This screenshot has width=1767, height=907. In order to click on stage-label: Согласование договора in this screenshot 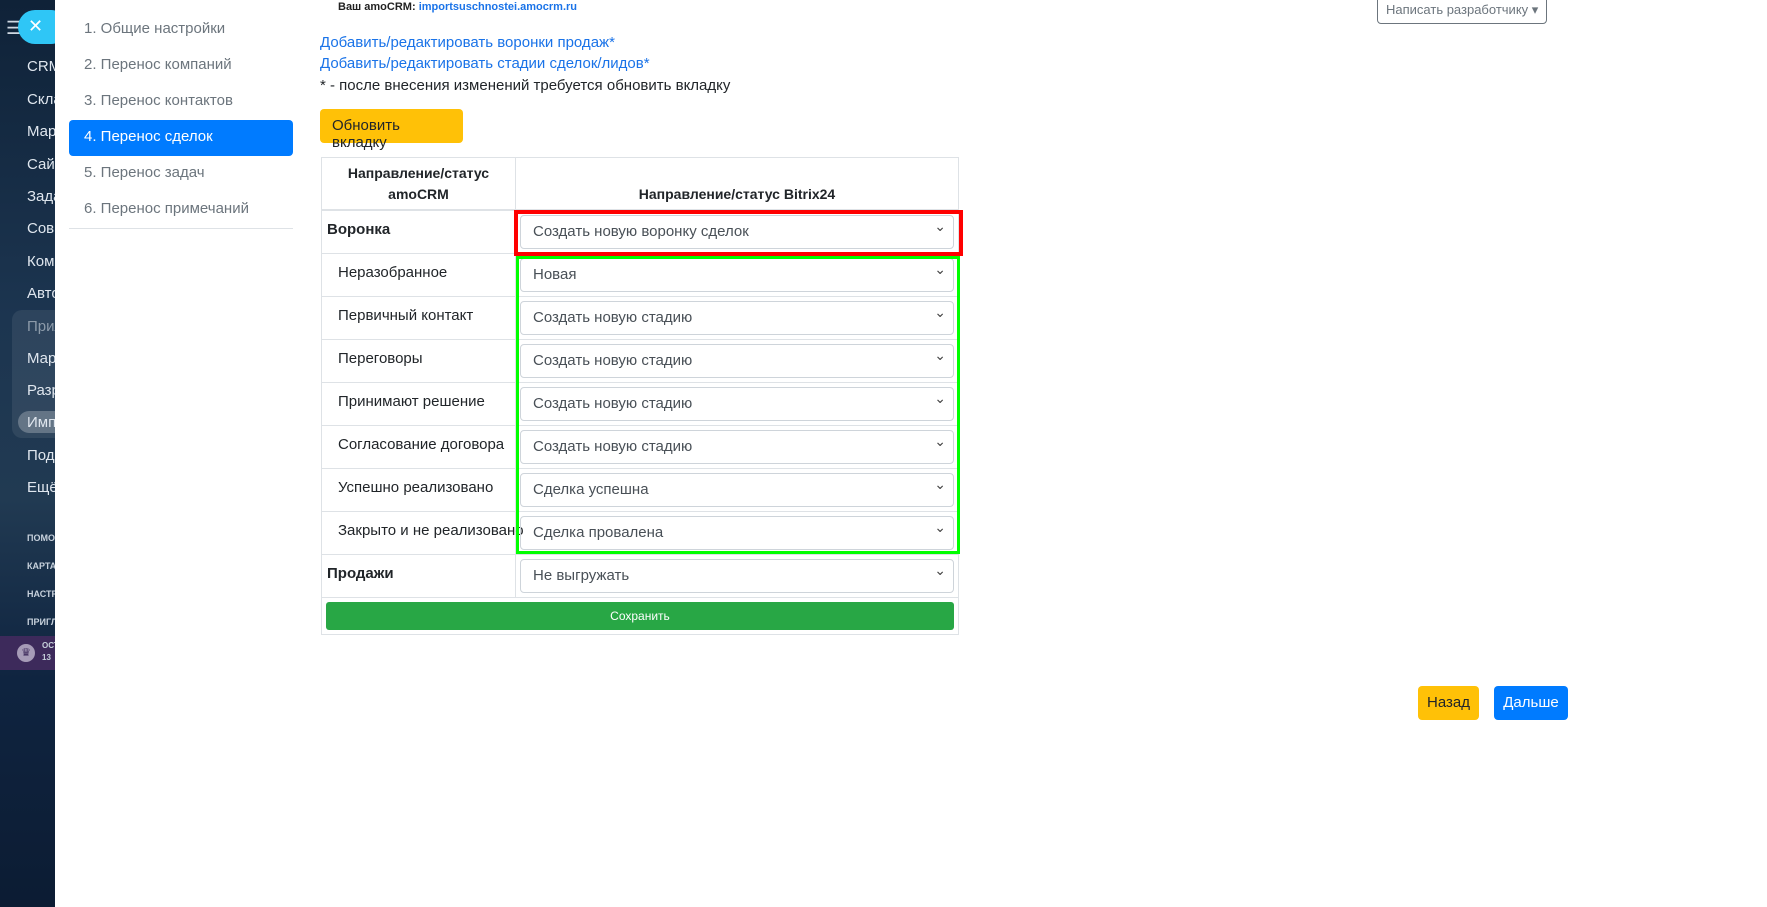, I will do `click(419, 447)`.